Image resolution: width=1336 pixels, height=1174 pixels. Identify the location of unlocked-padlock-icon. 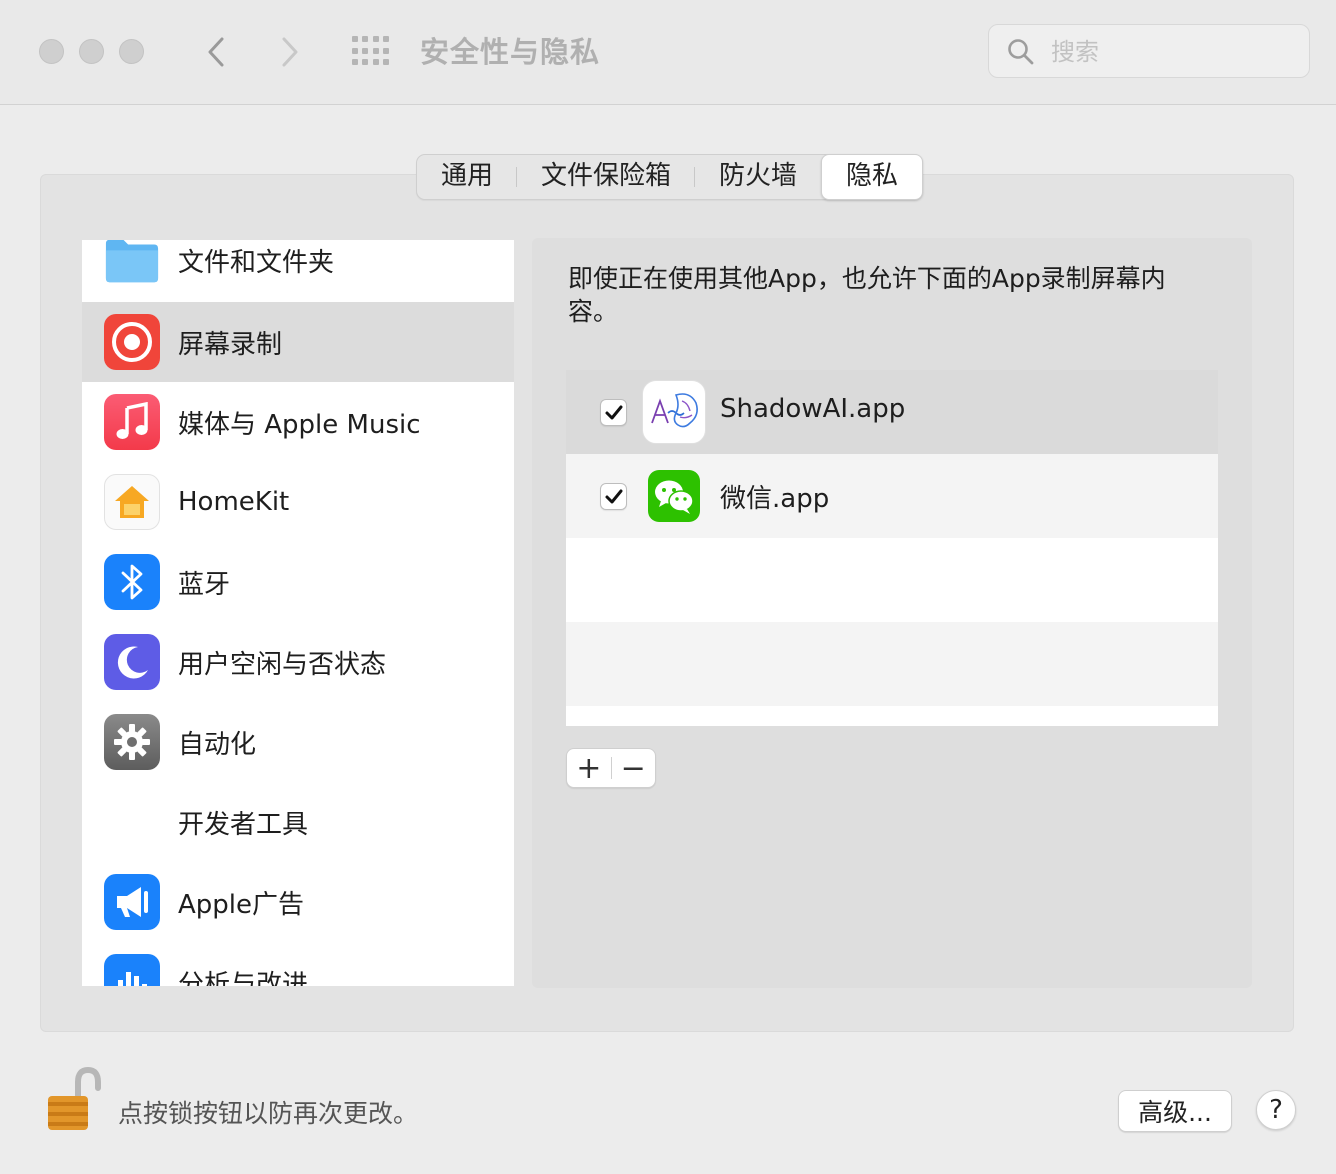
(74, 1098).